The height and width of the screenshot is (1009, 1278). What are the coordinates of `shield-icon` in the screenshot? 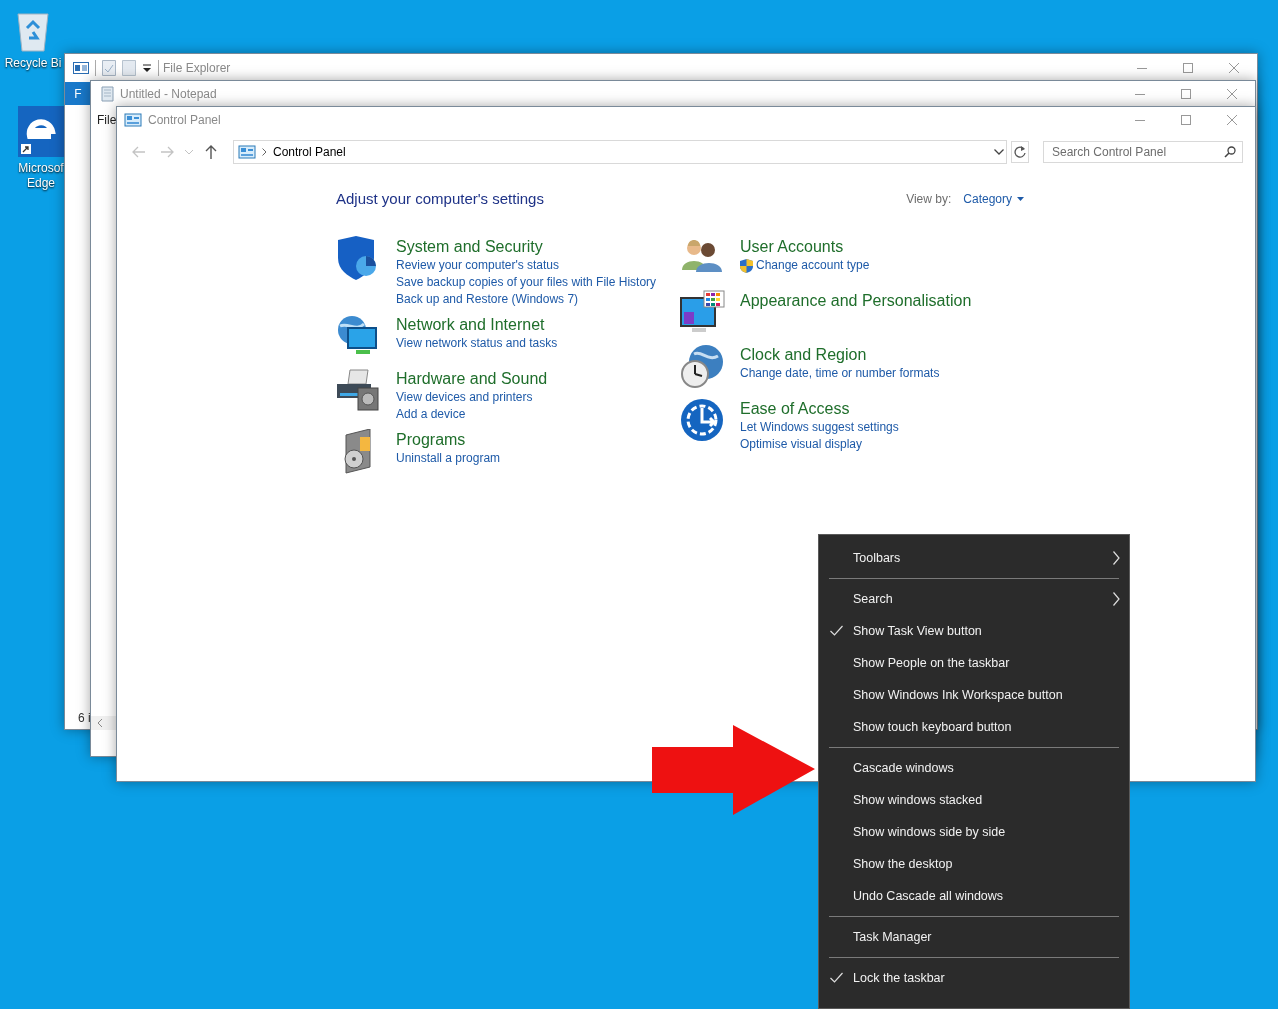 It's located at (746, 265).